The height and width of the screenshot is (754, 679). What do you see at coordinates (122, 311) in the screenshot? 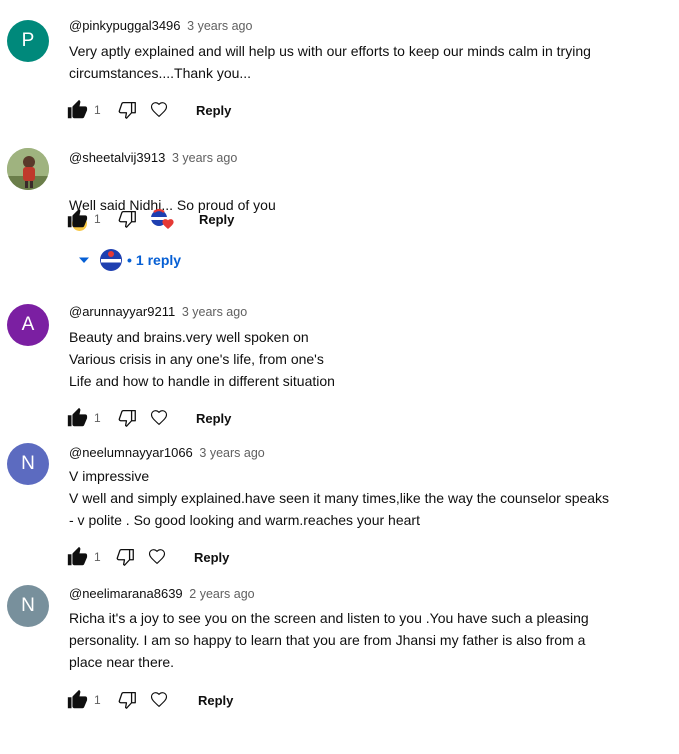
I see `comment-author: @arunnayyar9211` at bounding box center [122, 311].